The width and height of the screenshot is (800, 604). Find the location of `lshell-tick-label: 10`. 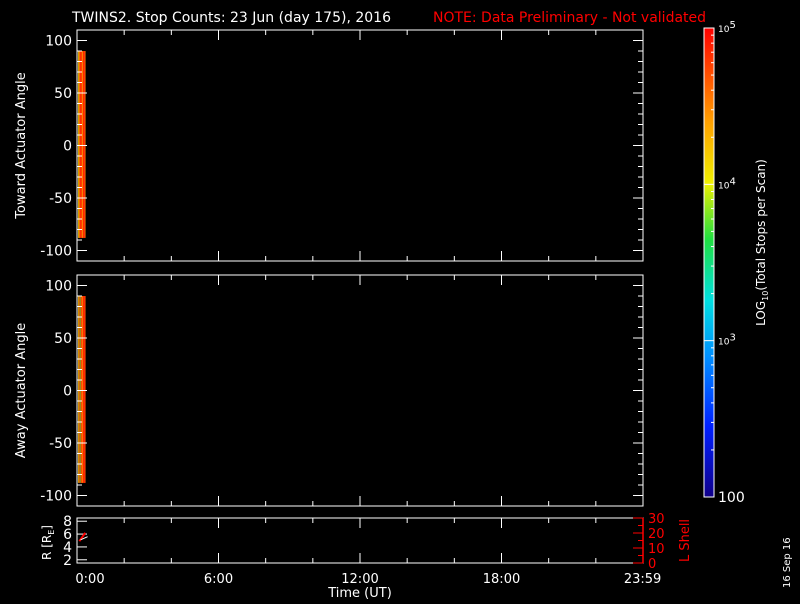

lshell-tick-label: 10 is located at coordinates (656, 549).